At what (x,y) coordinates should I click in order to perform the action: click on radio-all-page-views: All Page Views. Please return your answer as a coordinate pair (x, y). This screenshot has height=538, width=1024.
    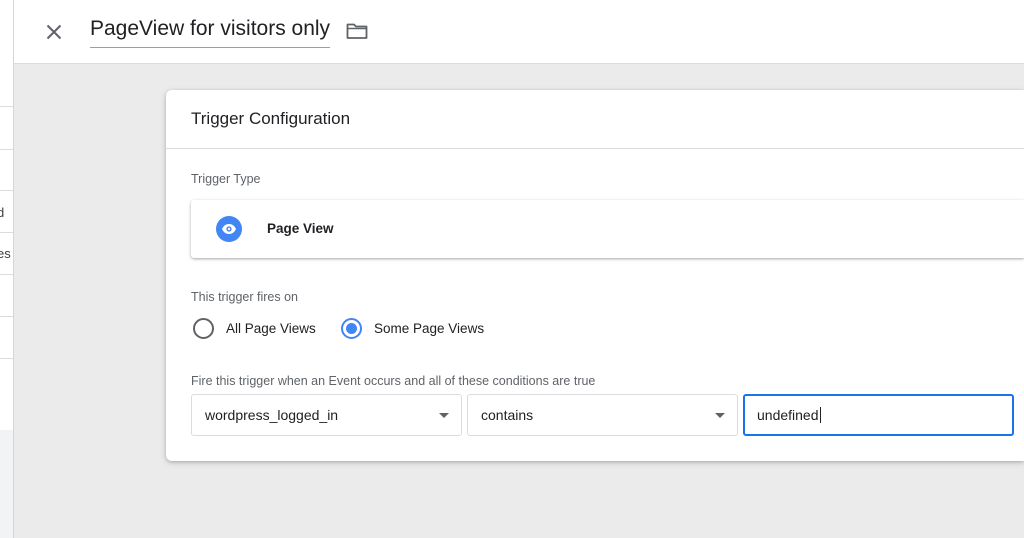
    Looking at the image, I should click on (254, 328).